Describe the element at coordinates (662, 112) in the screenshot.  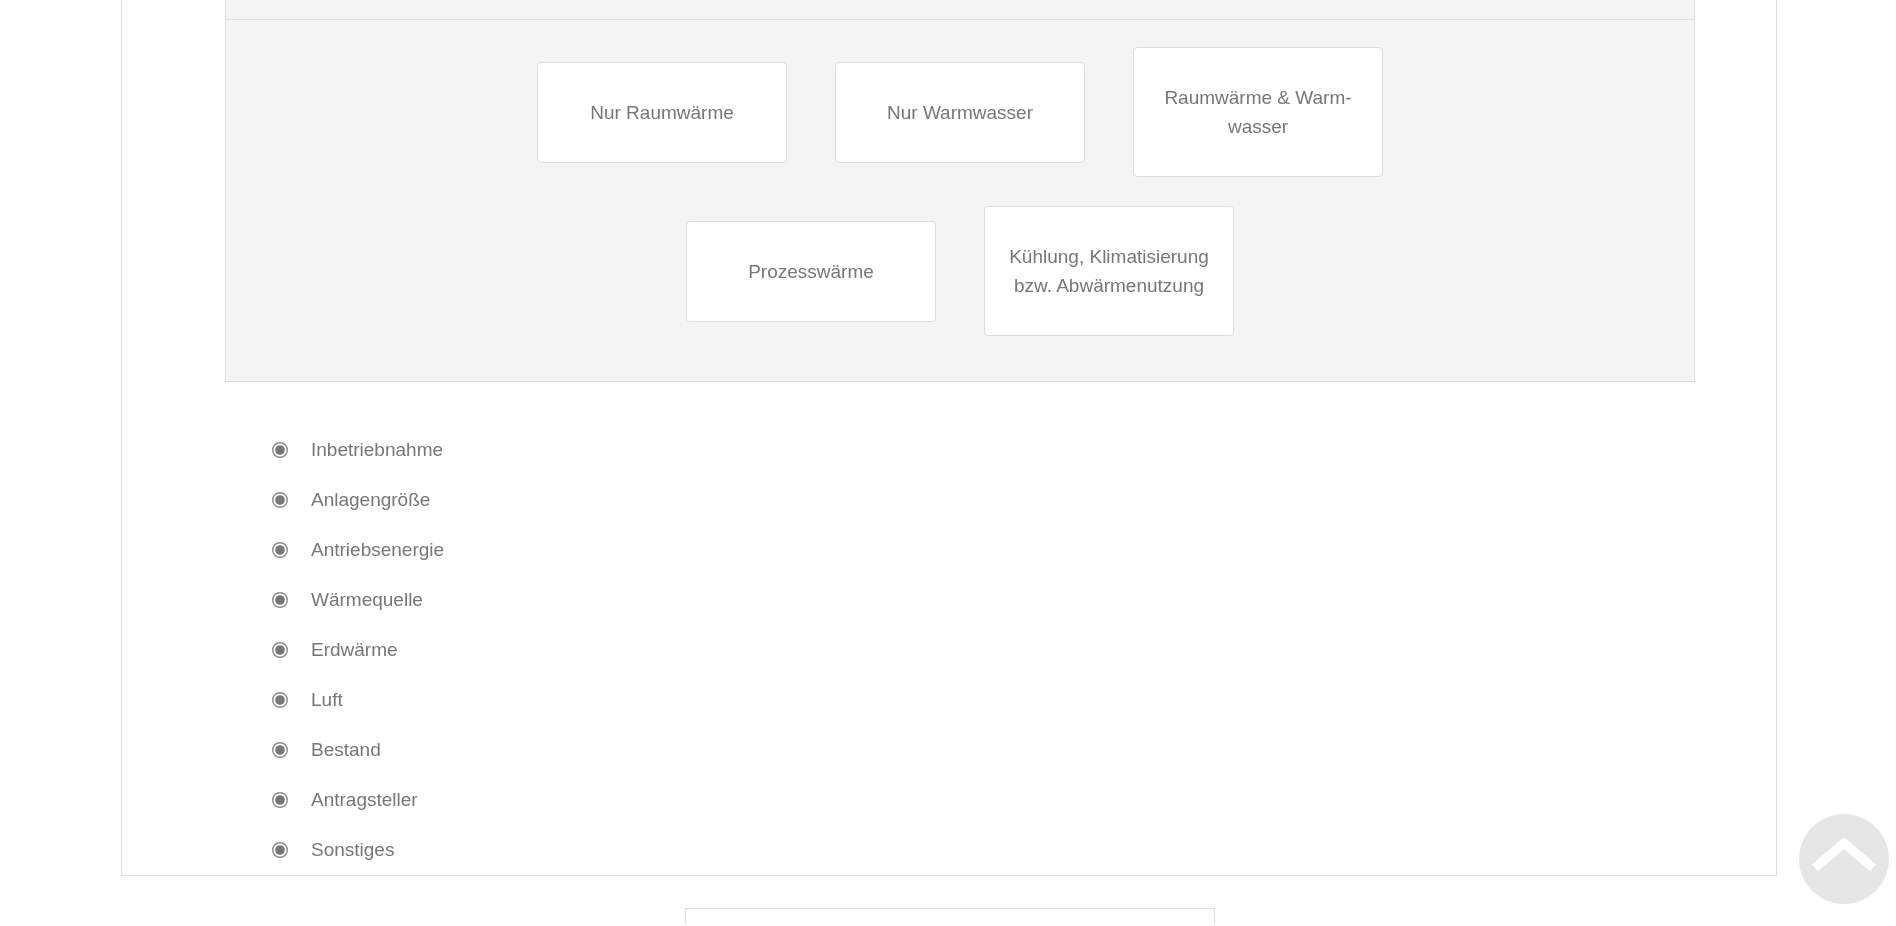
I see `option-button: Nur Raumwärme` at that location.